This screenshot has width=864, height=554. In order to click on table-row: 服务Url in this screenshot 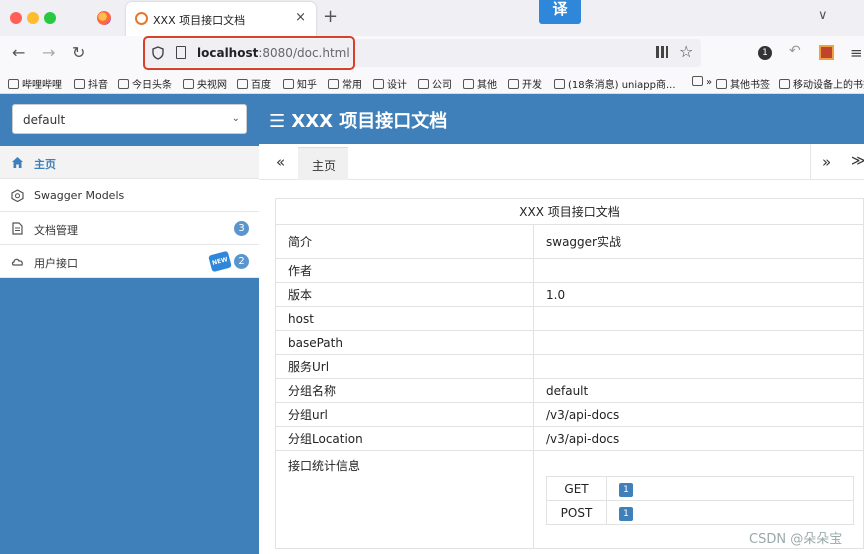, I will do `click(569, 366)`.